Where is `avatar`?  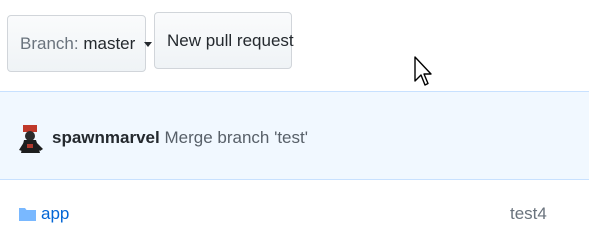 avatar is located at coordinates (31, 139).